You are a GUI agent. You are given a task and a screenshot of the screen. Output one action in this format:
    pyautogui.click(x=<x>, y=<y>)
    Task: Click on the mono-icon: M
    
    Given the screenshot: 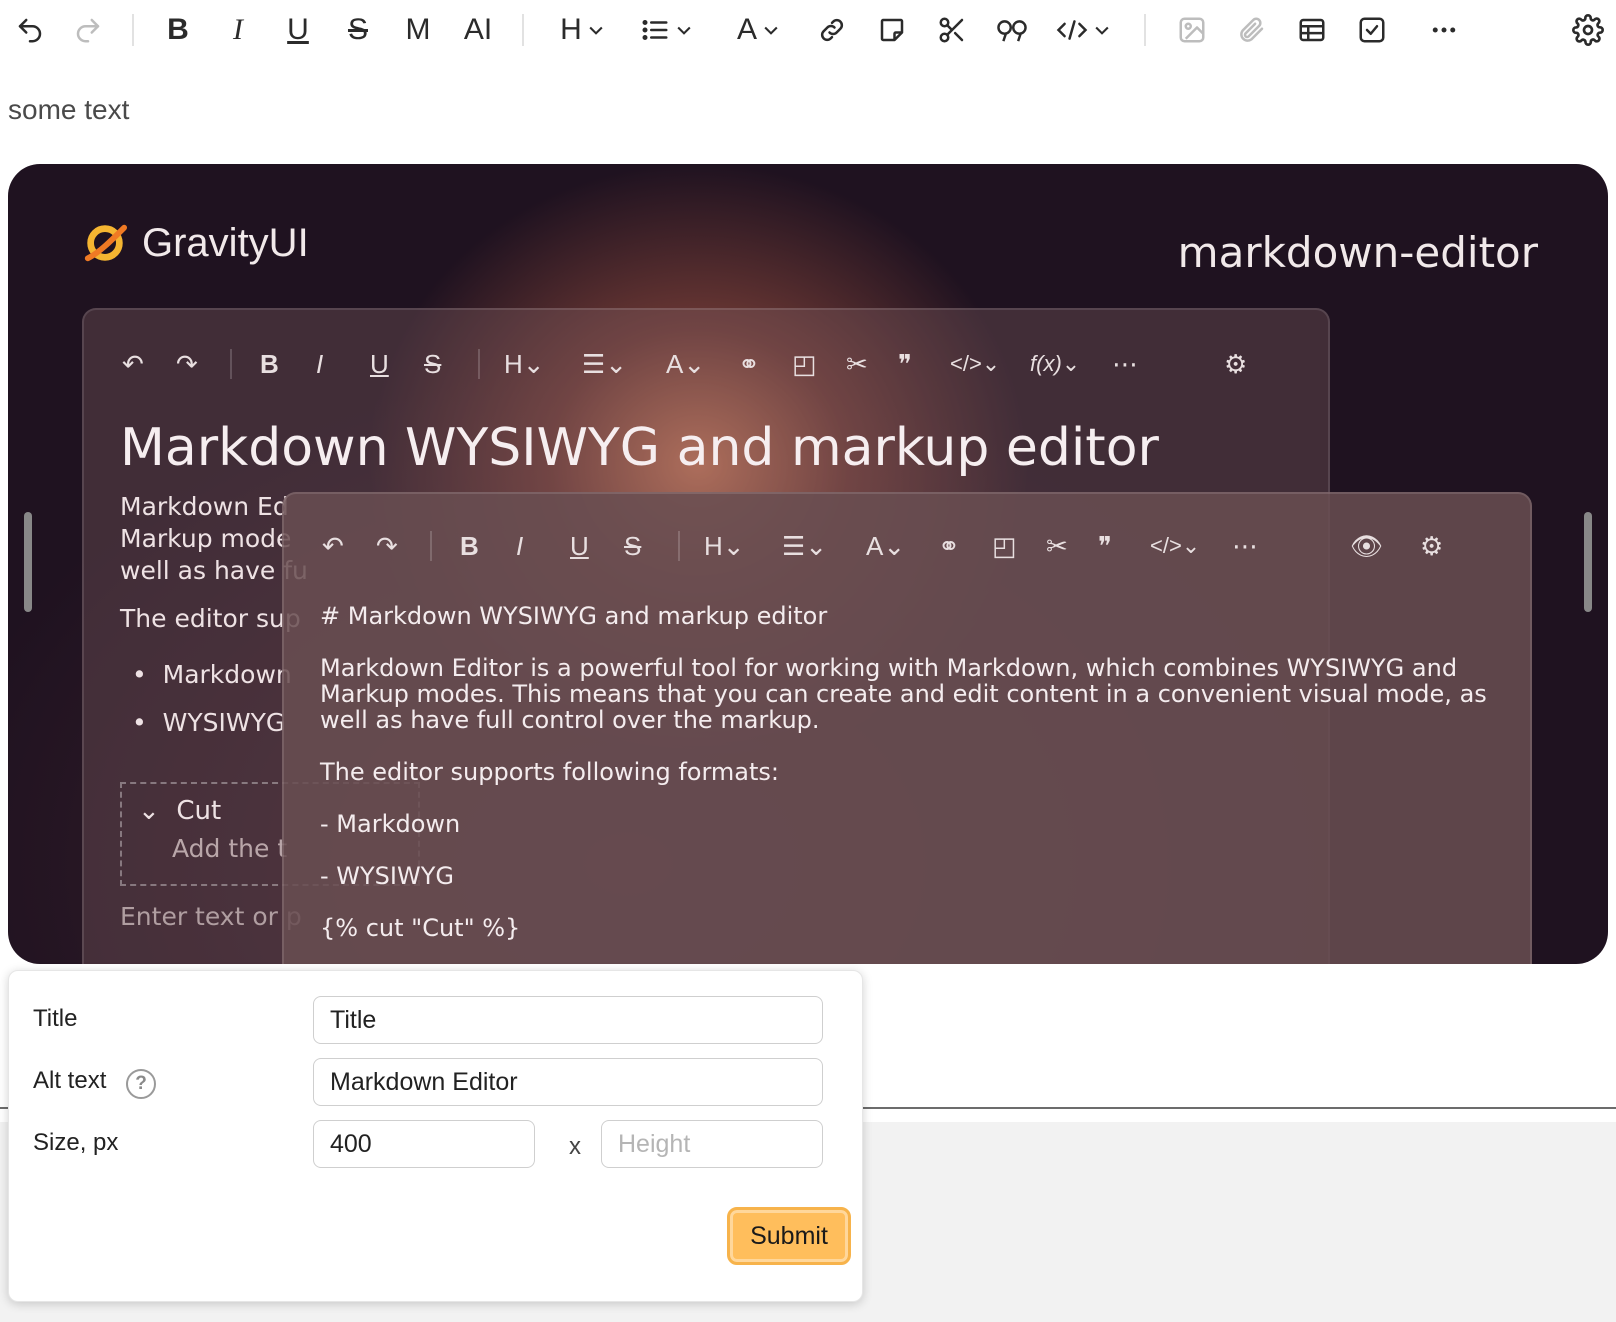 What is the action you would take?
    pyautogui.click(x=418, y=29)
    